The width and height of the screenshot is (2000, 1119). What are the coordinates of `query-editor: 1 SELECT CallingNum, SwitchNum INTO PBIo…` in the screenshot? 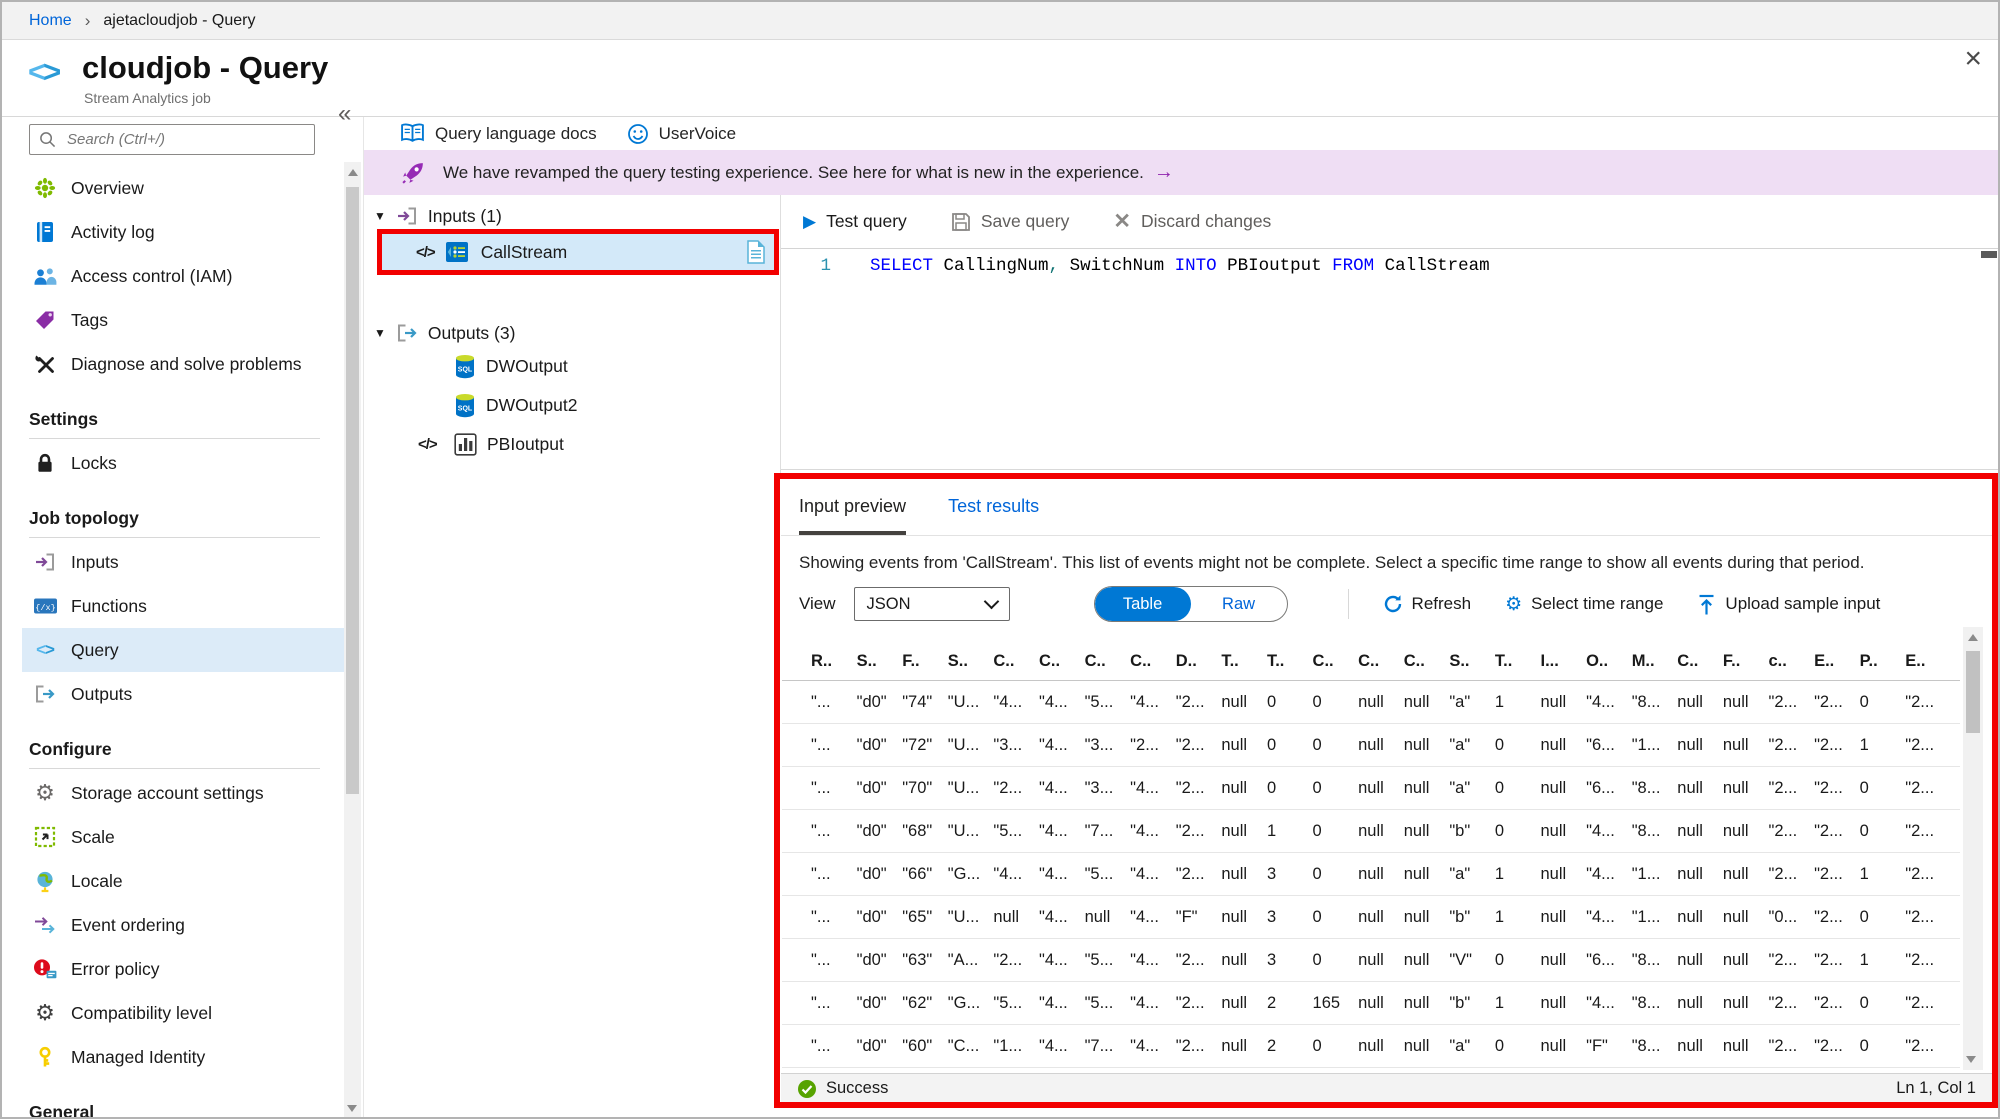 It's located at (1389, 359).